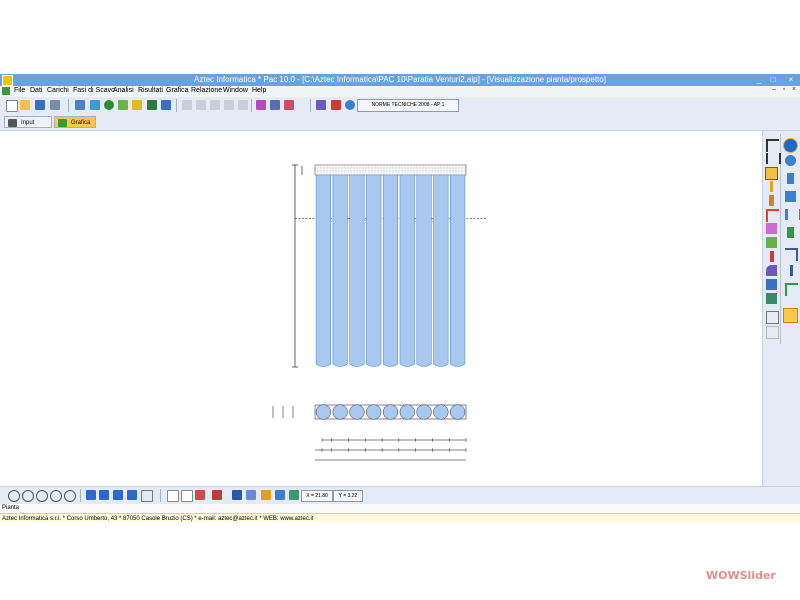 Image resolution: width=800 pixels, height=600 pixels. Describe the element at coordinates (12, 106) in the screenshot. I see `new-file-icon` at that location.